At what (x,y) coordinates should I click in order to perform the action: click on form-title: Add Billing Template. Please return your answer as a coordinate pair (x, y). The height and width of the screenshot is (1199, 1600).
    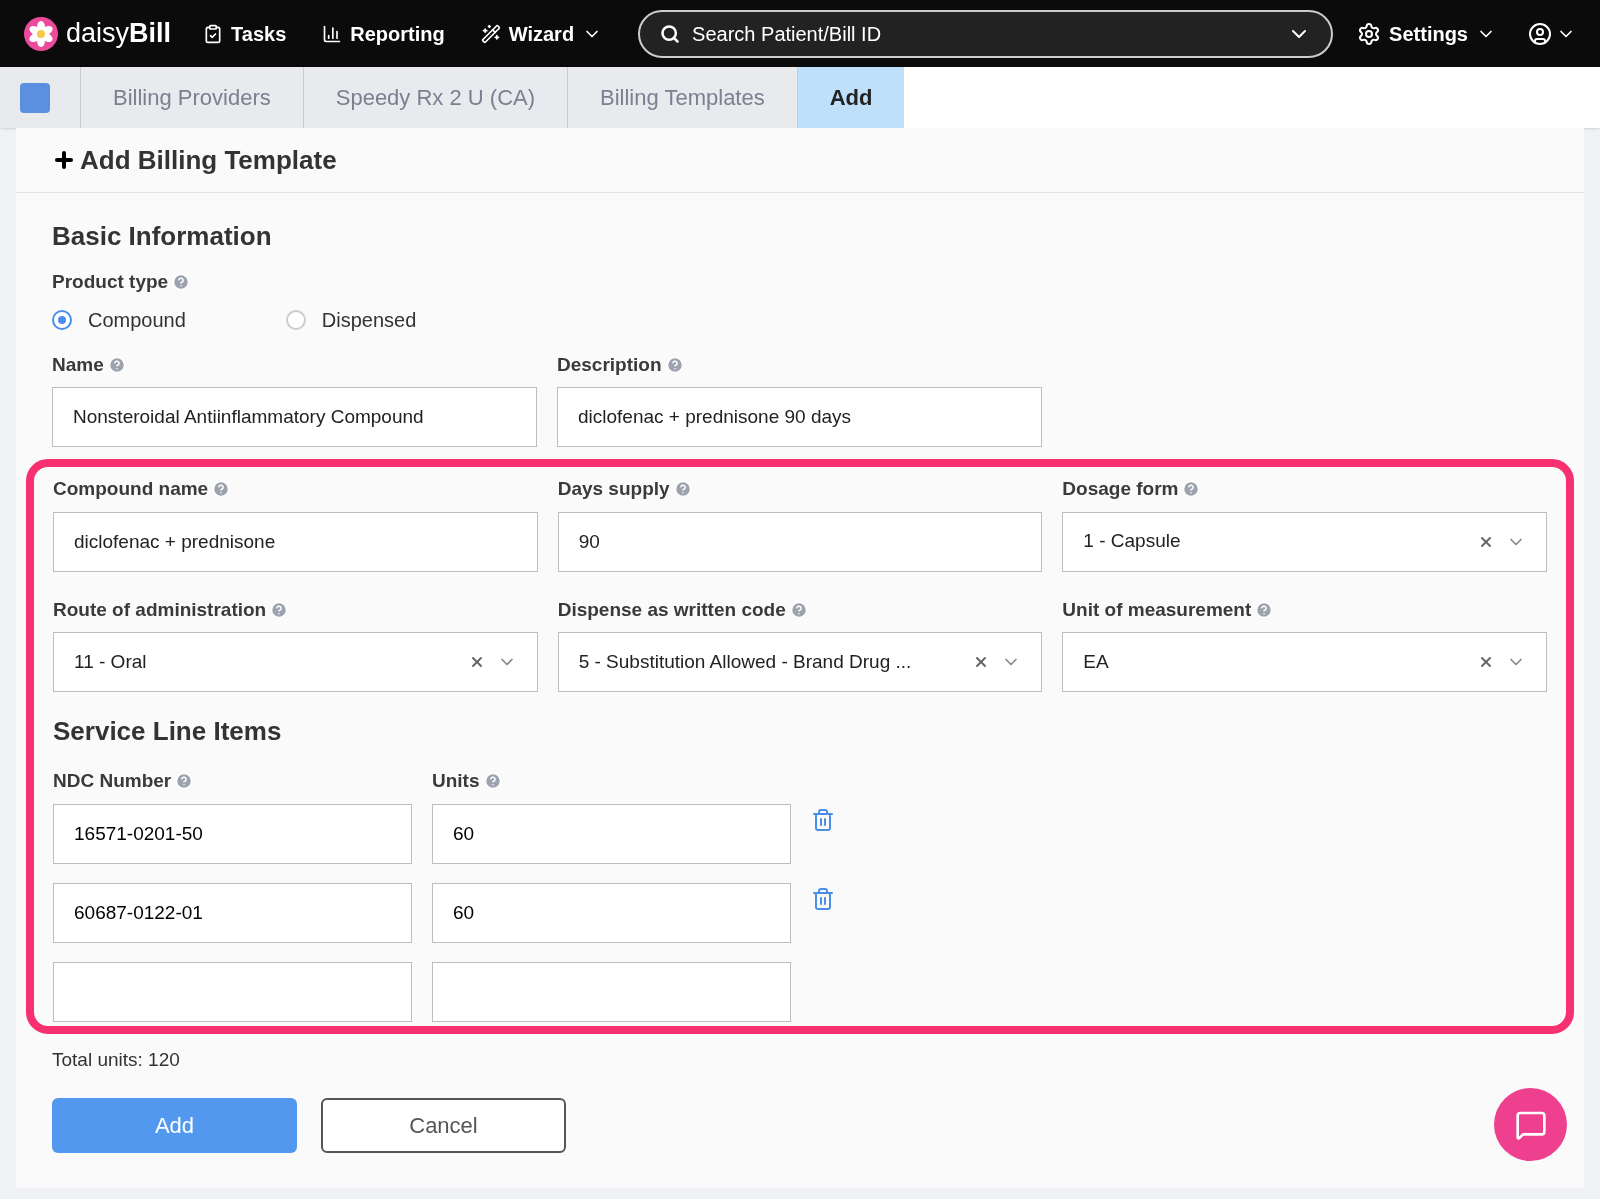
    Looking at the image, I should click on (208, 160).